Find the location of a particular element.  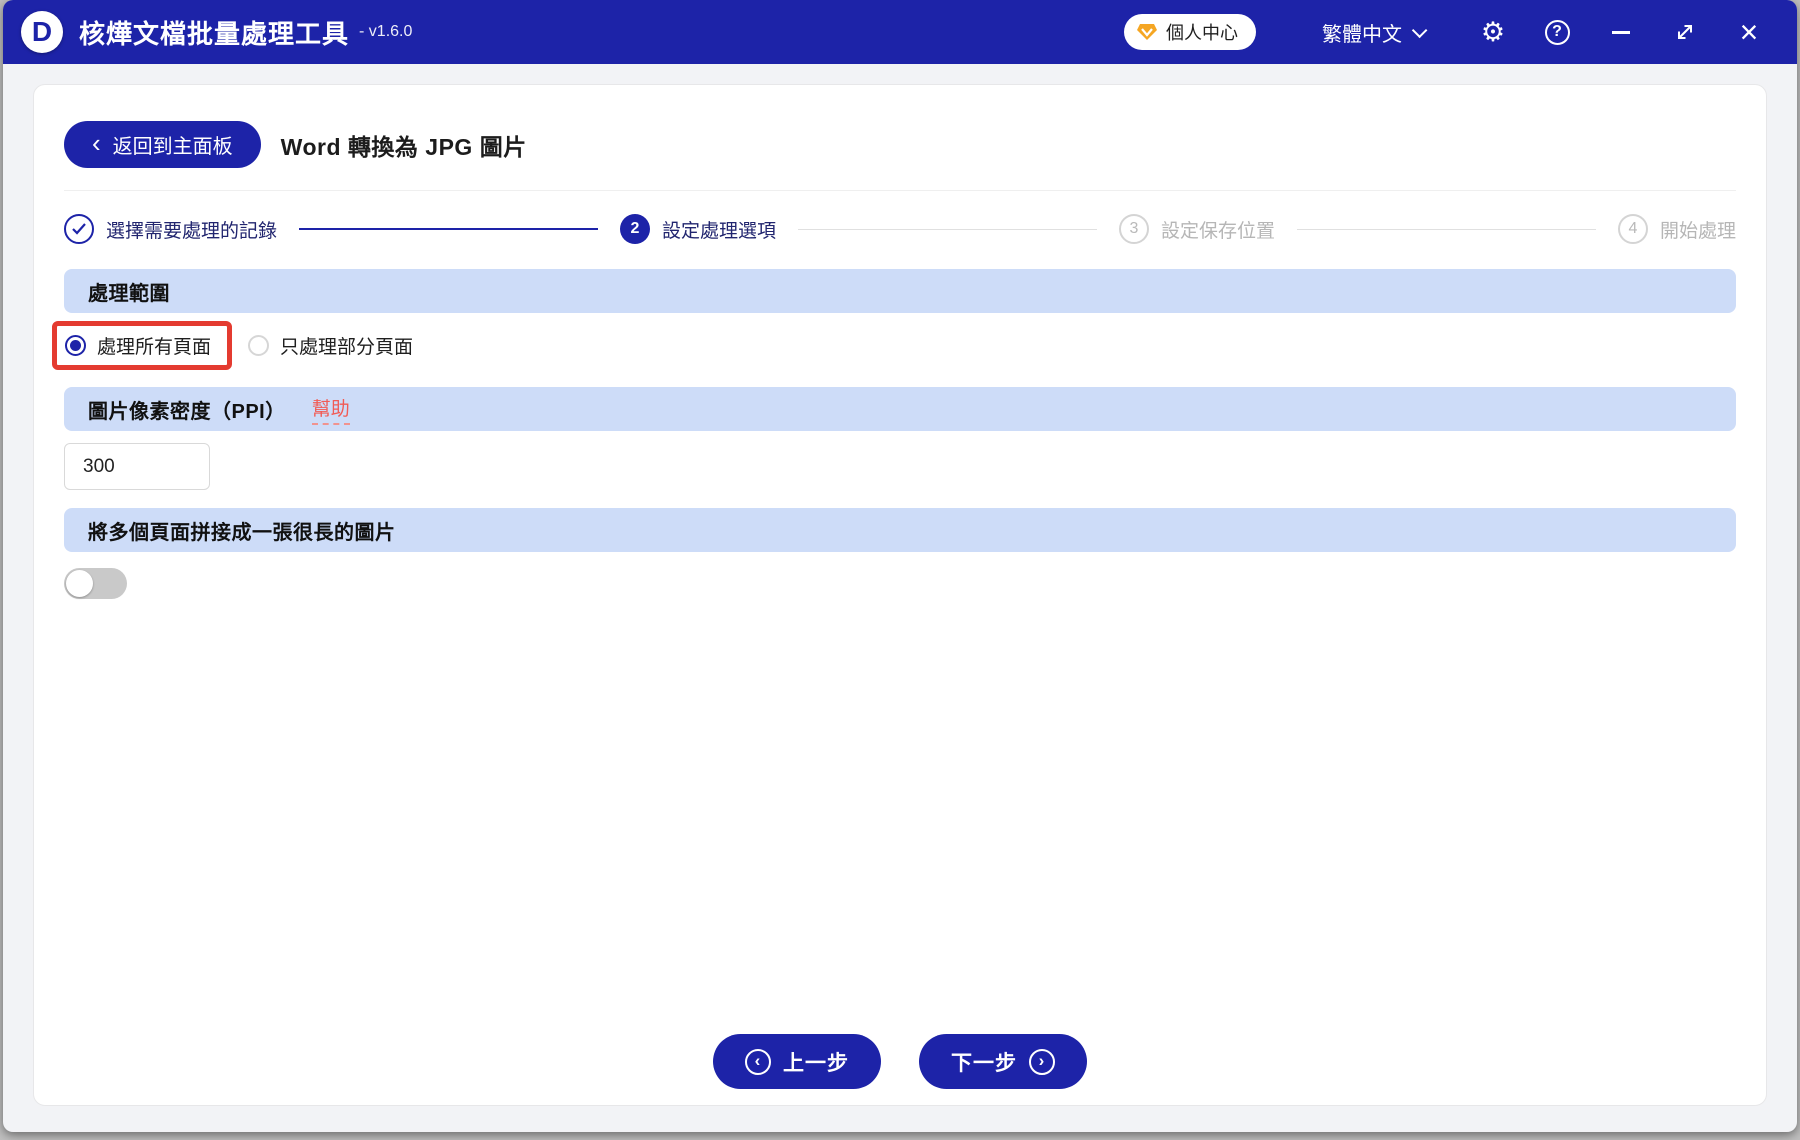

circle-chevron-right-icon: › is located at coordinates (1042, 1061).